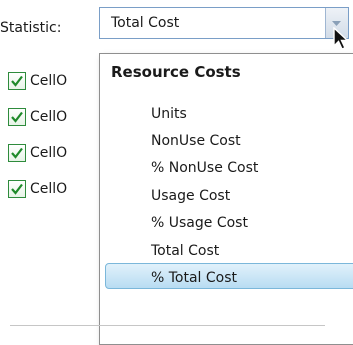  Describe the element at coordinates (224, 23) in the screenshot. I see `statistic-select: Total Cost` at that location.